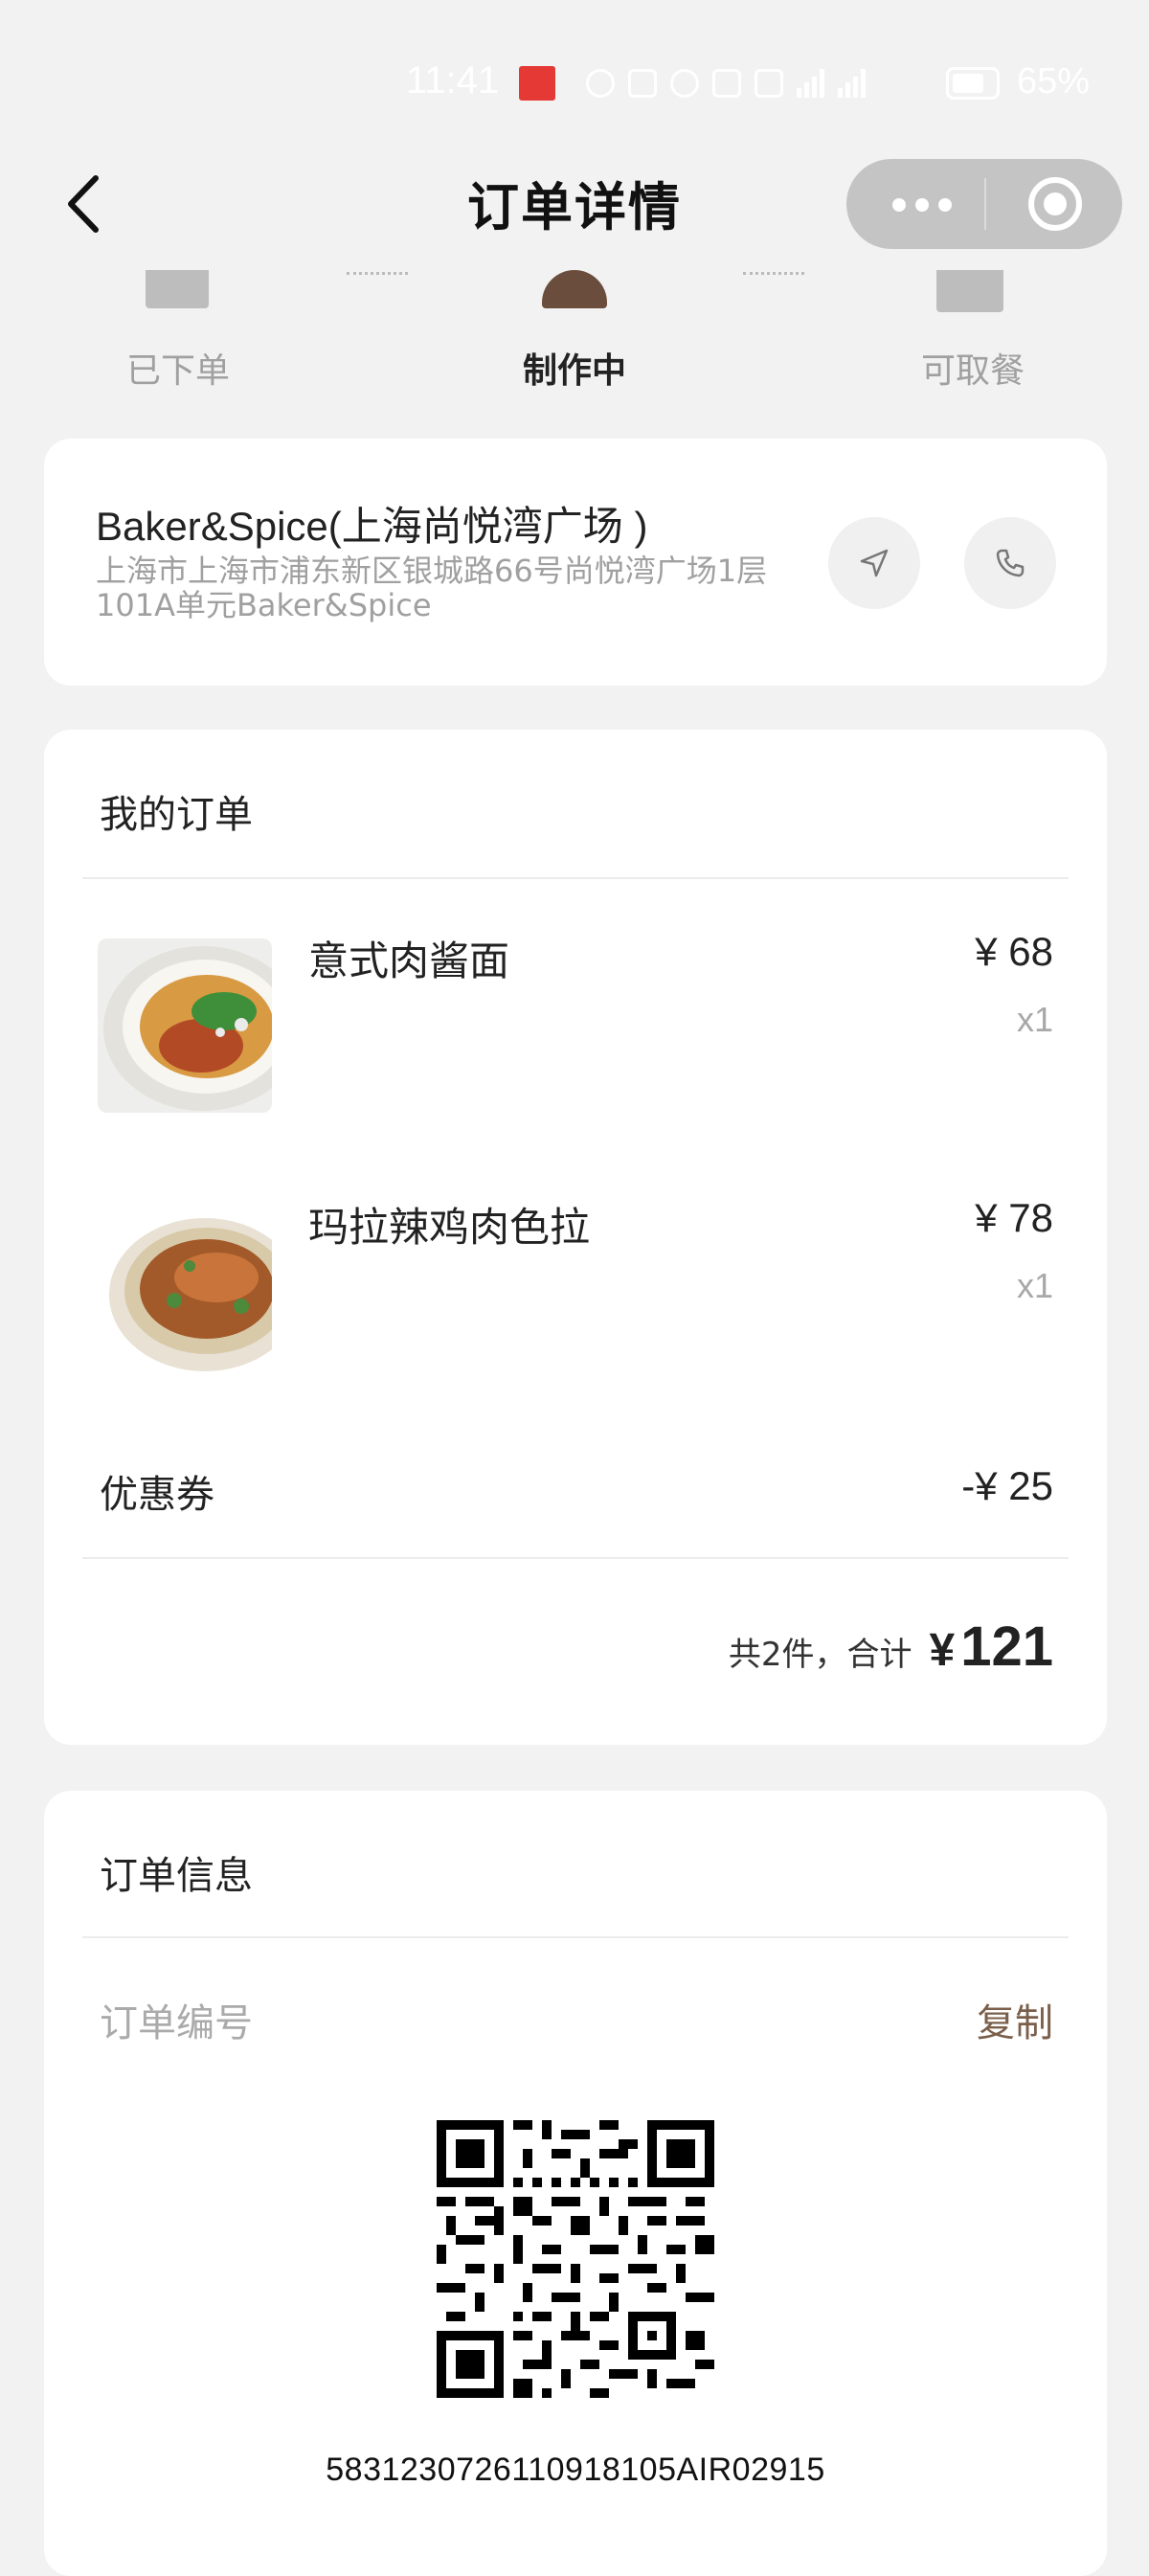  What do you see at coordinates (1007, 1647) in the screenshot?
I see `total-amount: 121` at bounding box center [1007, 1647].